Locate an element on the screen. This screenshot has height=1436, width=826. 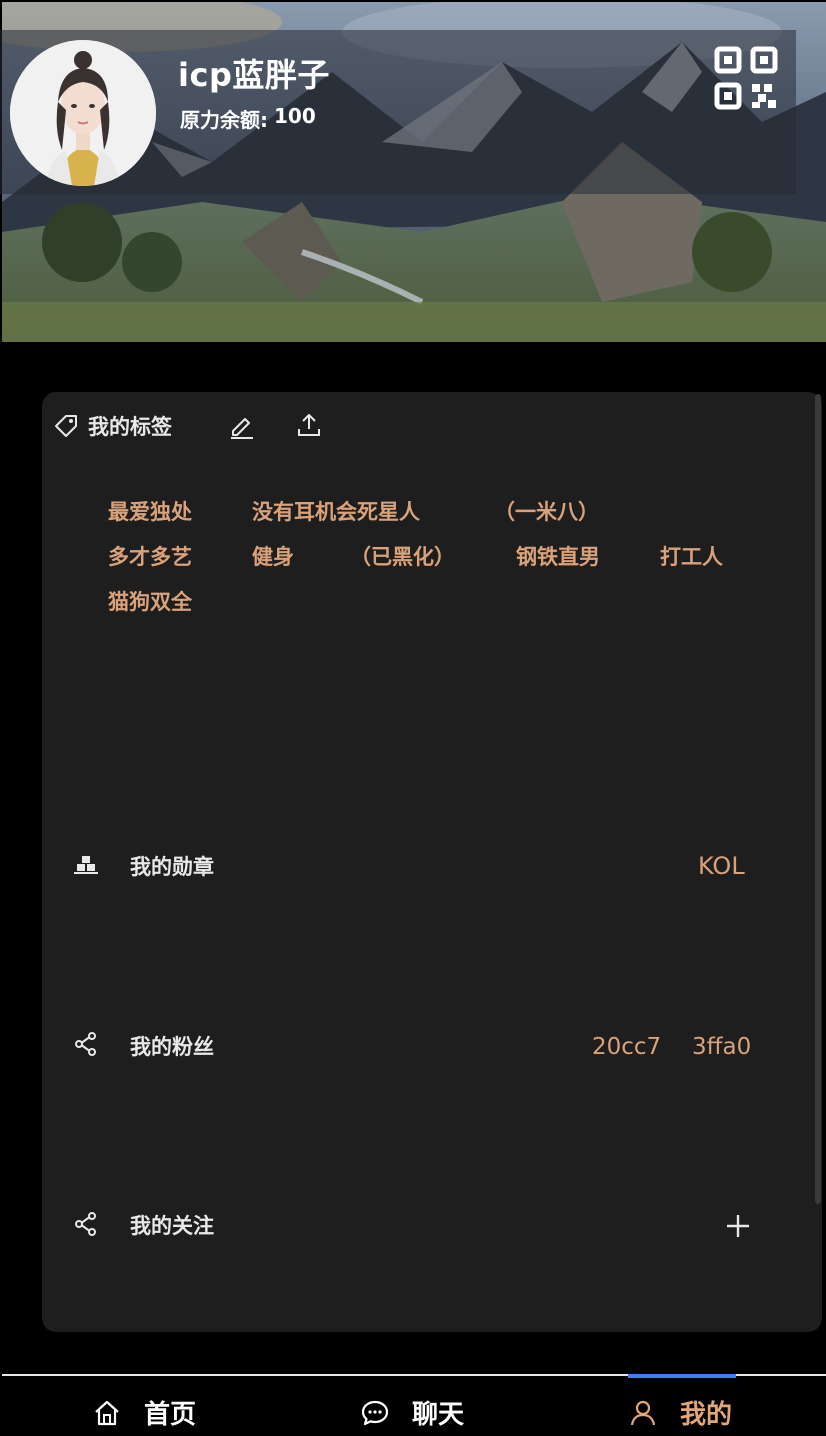
tag-item: 最爱独处 is located at coordinates (150, 511).